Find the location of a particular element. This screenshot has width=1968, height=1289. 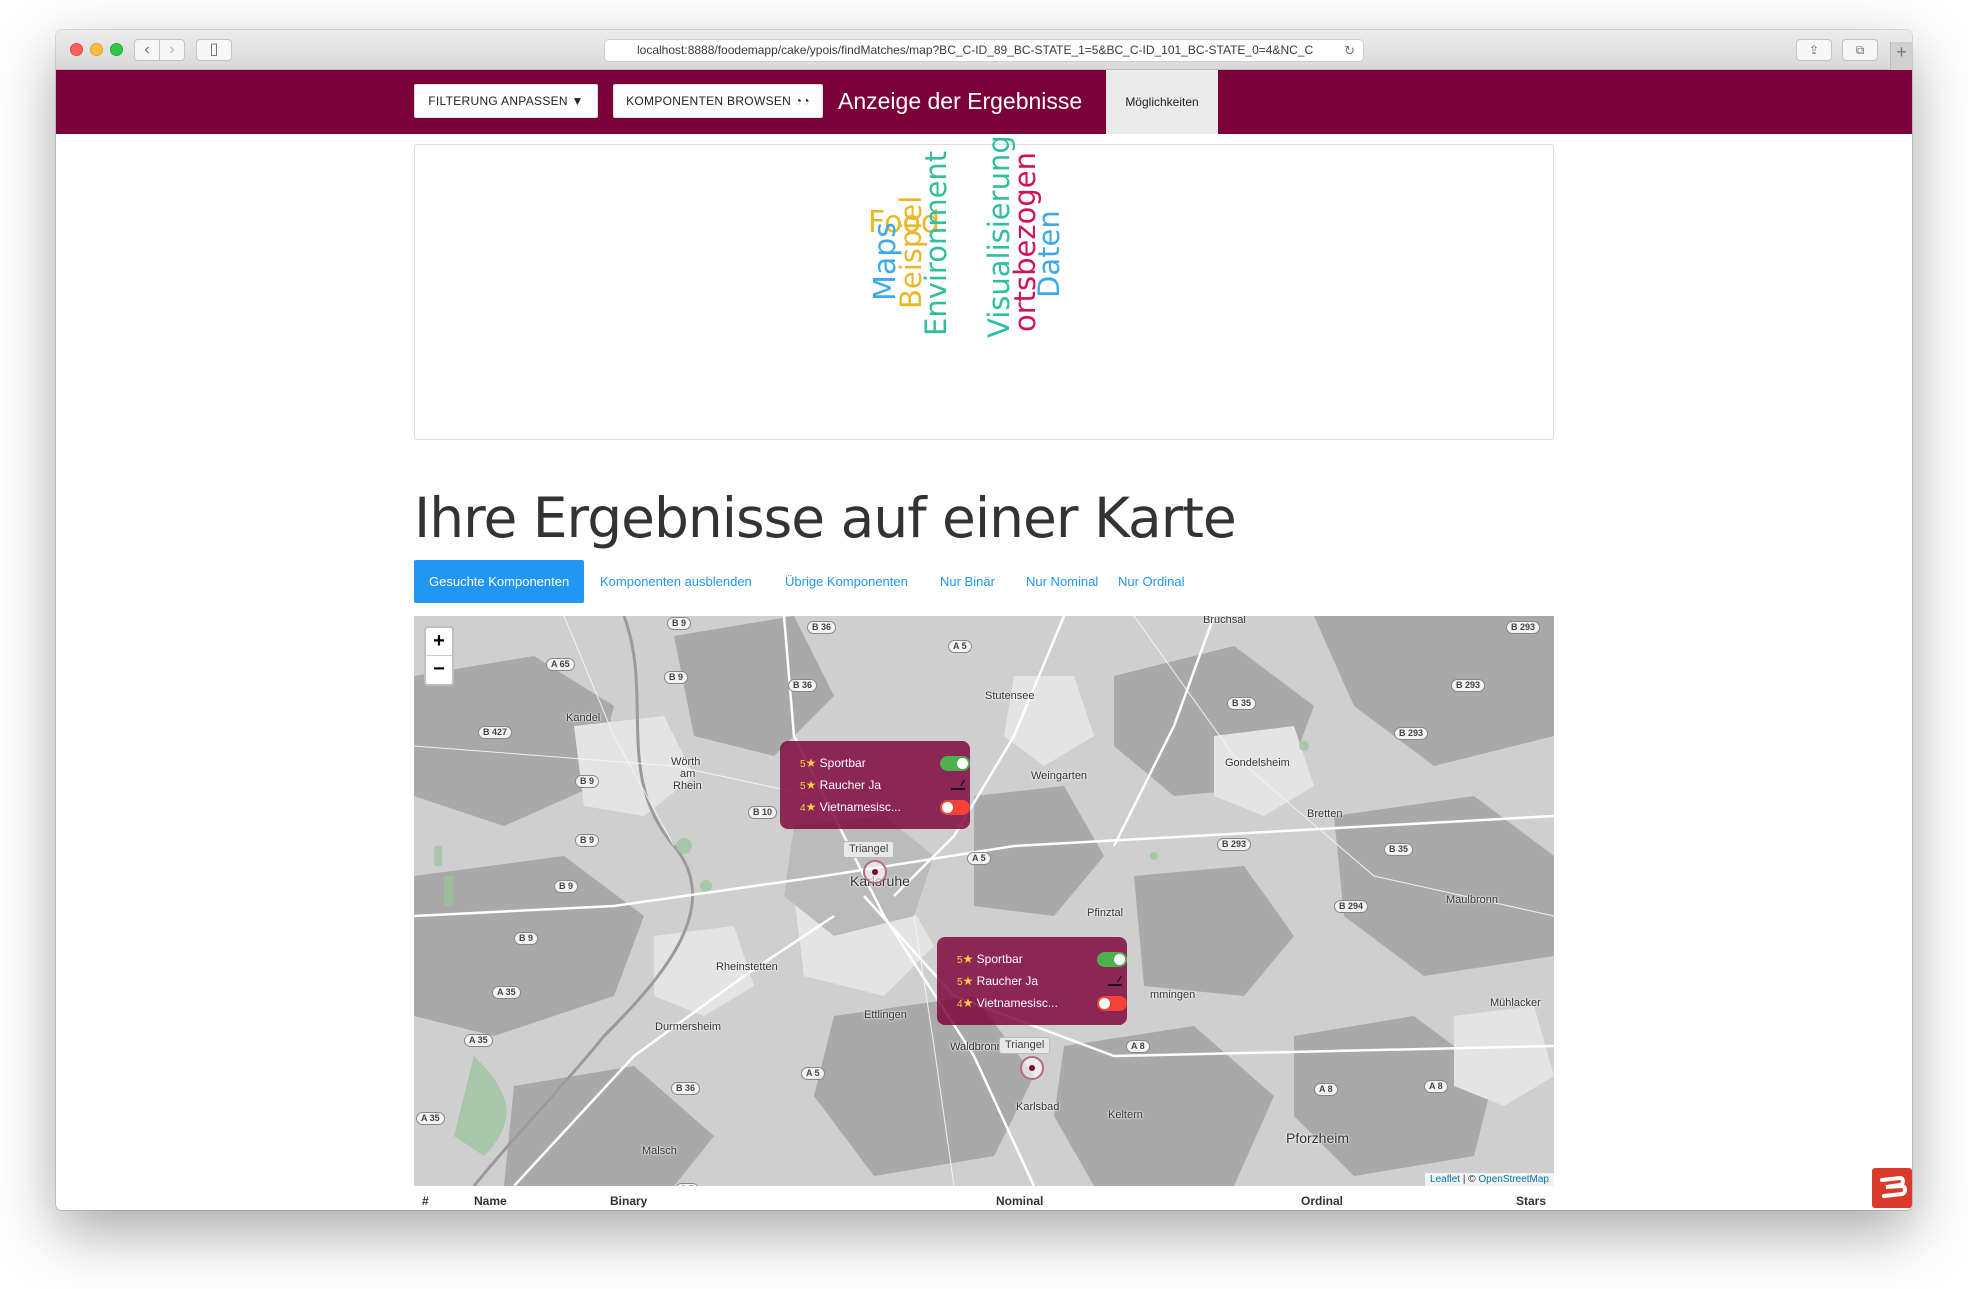

app-logo-icon is located at coordinates (1892, 1188).